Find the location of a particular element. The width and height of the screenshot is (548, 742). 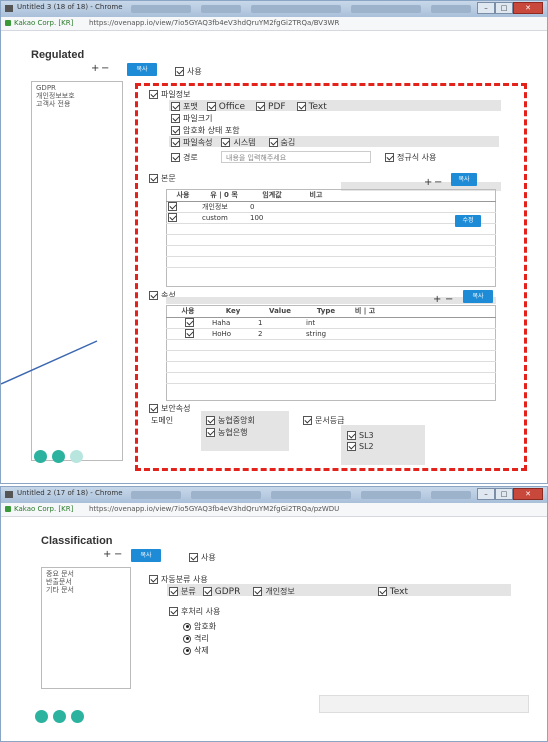

list-item: 고객사 전용 is located at coordinates (77, 104).